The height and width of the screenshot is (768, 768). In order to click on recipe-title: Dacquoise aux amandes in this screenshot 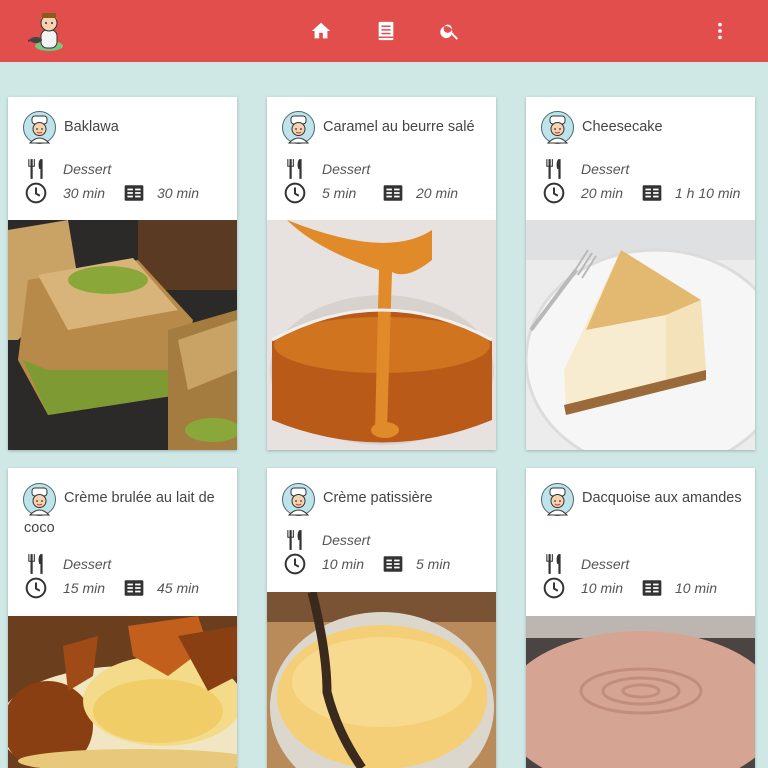, I will do `click(662, 498)`.